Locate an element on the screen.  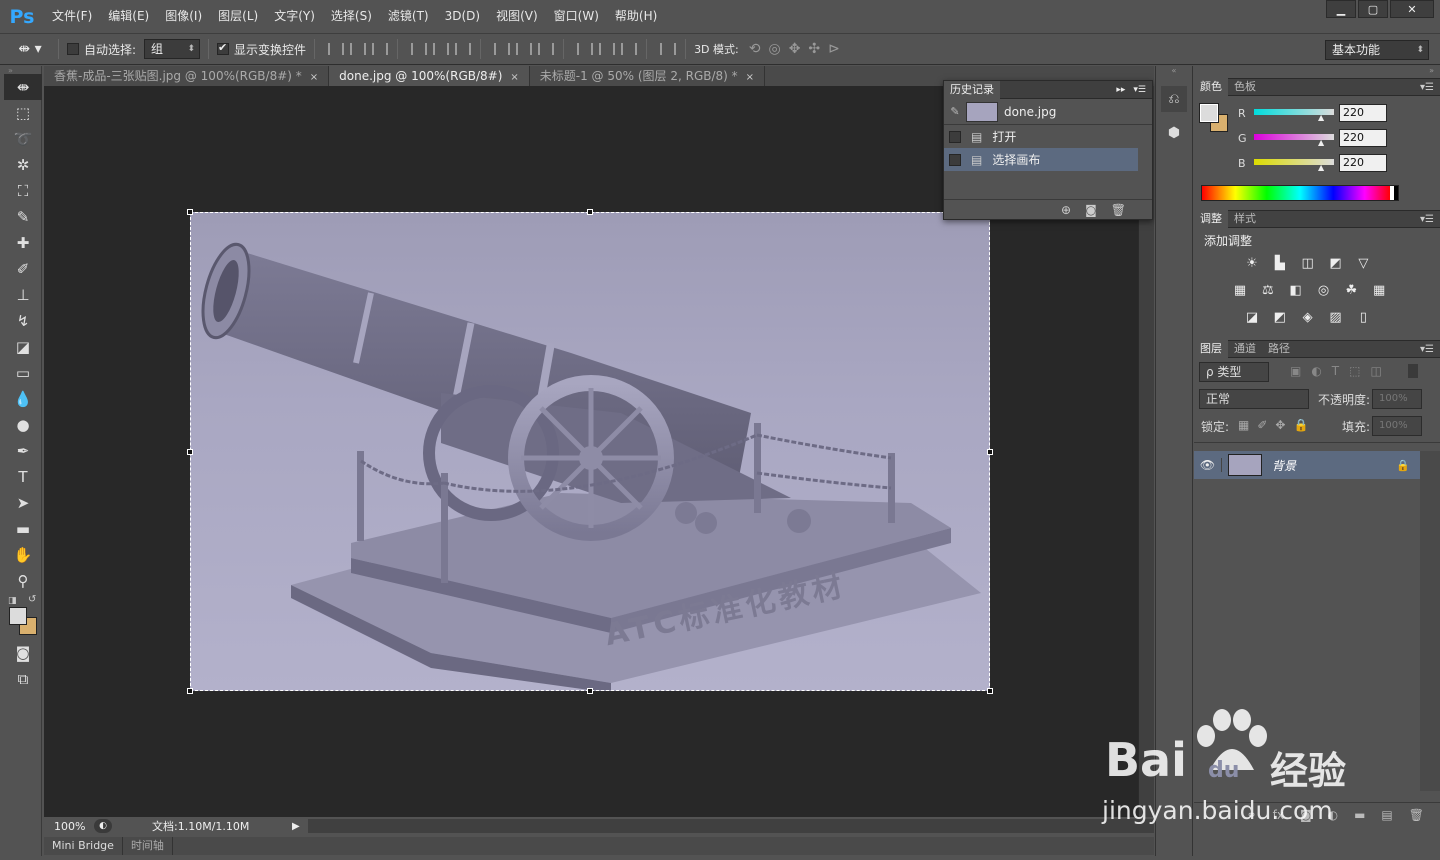
distribute-right-icon is located at coordinates (628, 49).